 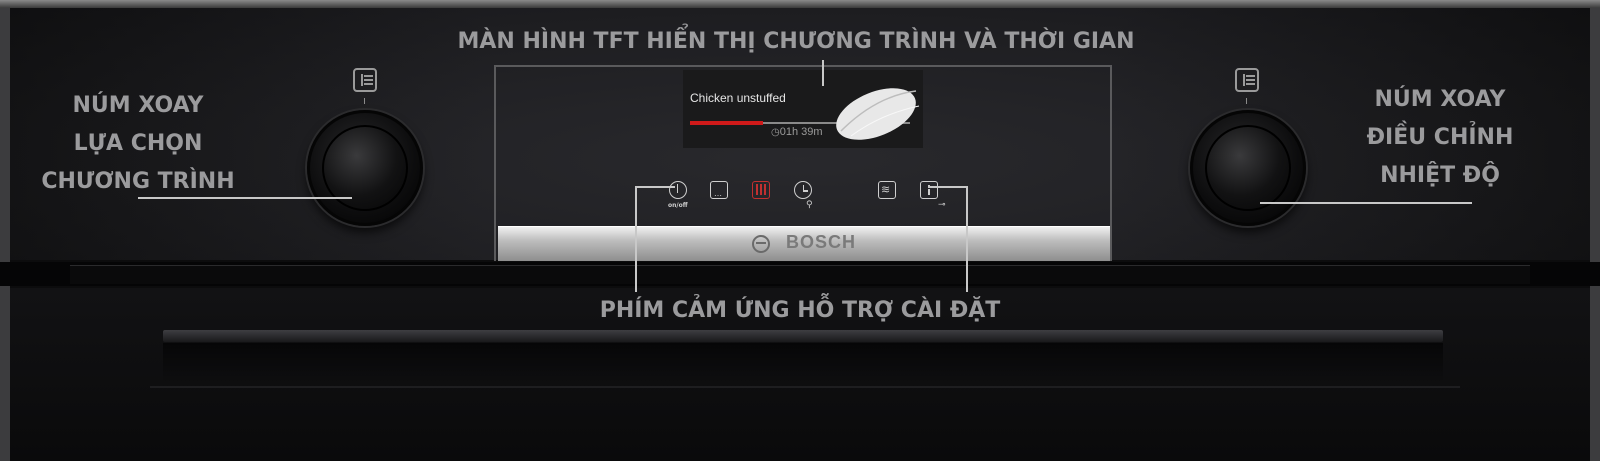 What do you see at coordinates (761, 190) in the screenshot?
I see `heating-mode-key` at bounding box center [761, 190].